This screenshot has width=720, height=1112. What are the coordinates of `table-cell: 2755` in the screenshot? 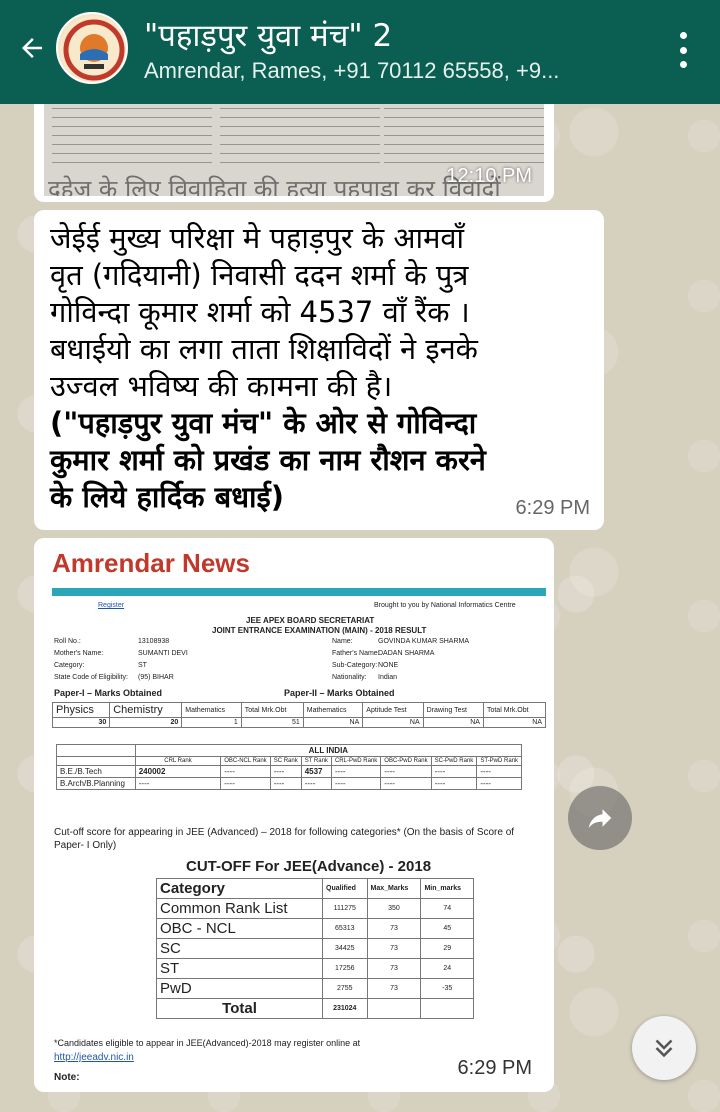 It's located at (345, 988).